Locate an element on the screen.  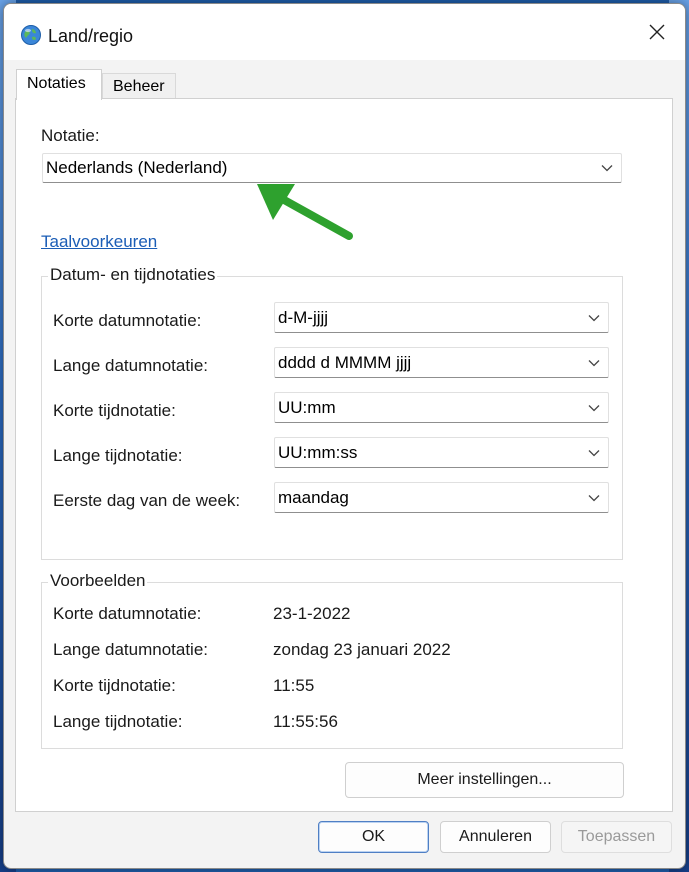
tab-notaties: Notaties is located at coordinates (59, 84).